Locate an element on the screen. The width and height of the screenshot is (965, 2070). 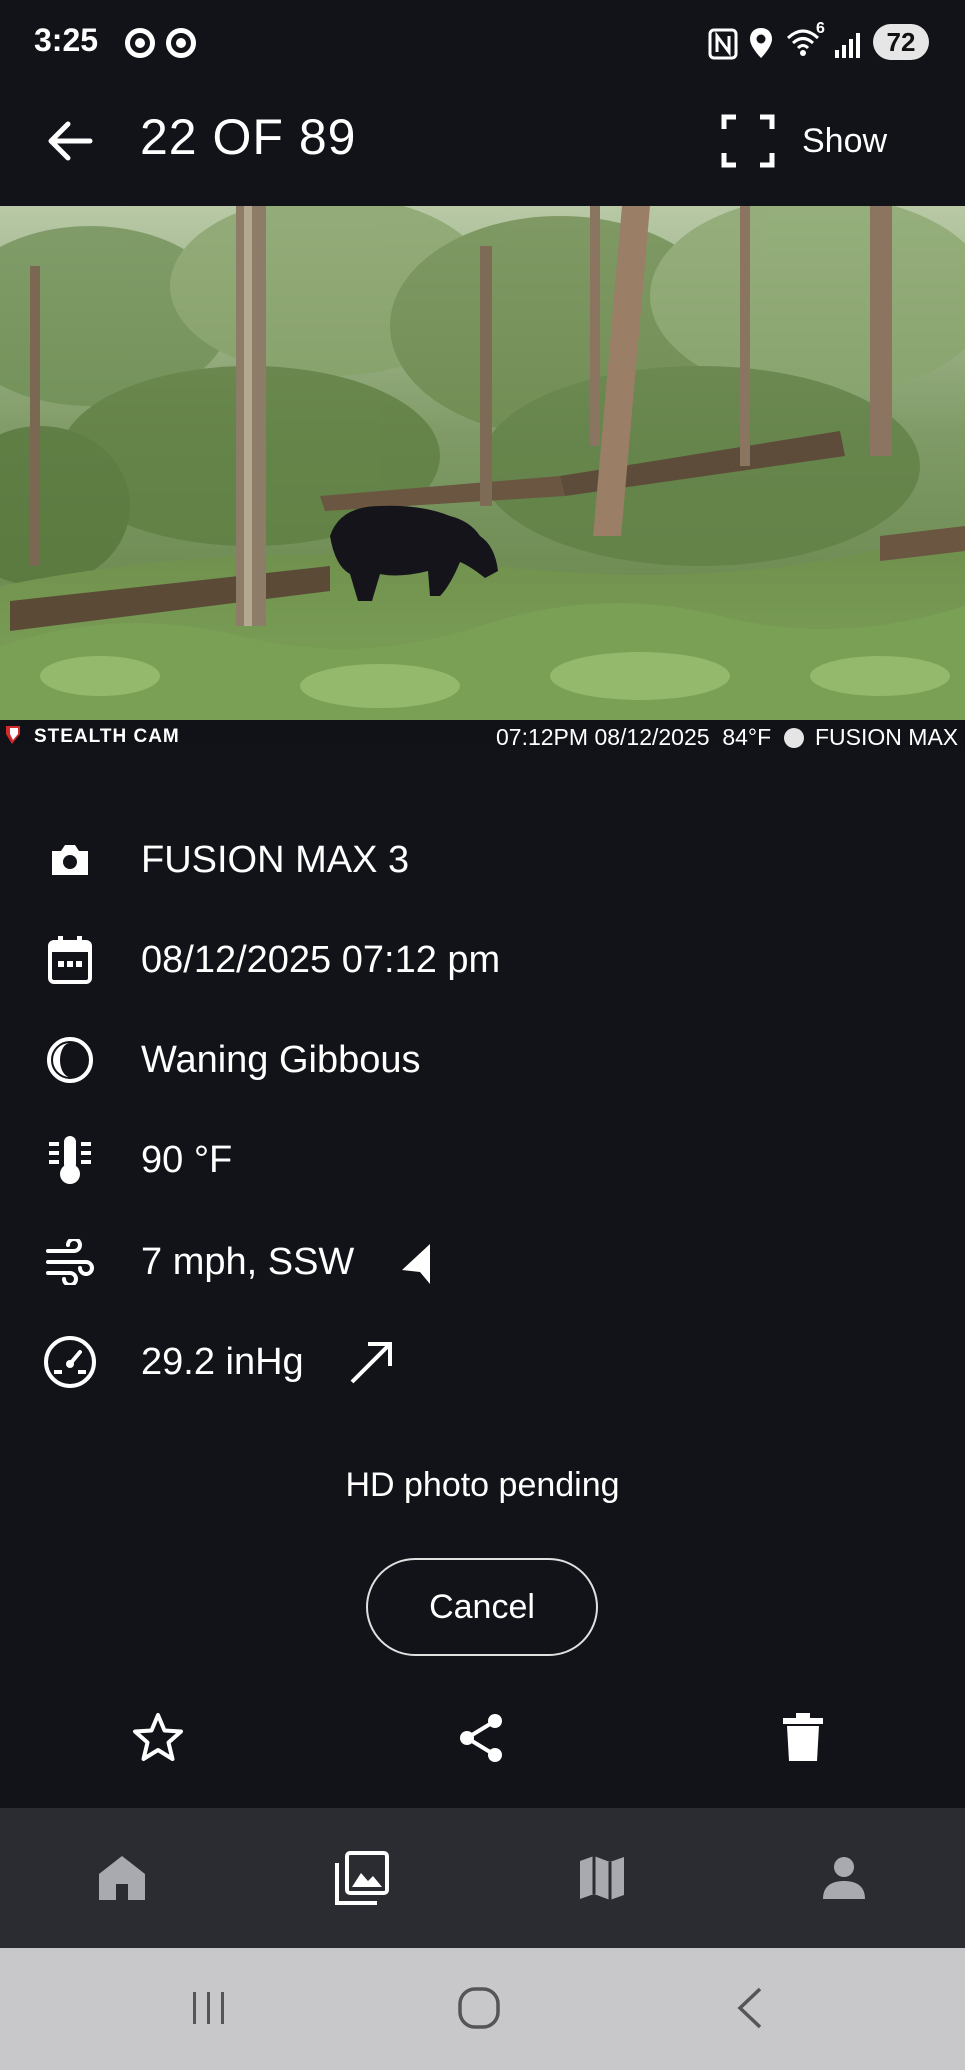
show-fullscreen-button: Show is located at coordinates (803, 141).